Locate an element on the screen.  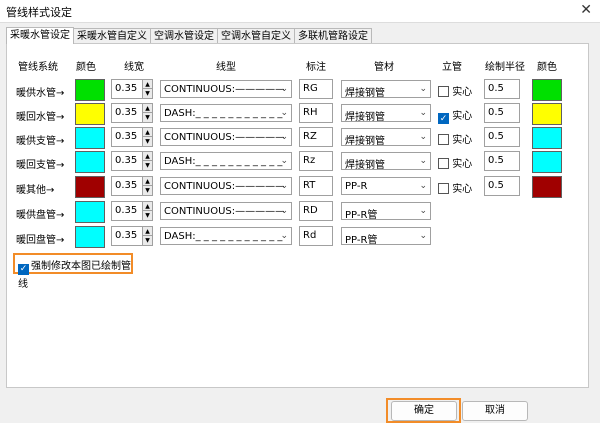
force-redraw-checkbox: ✓ 强制修改本图已绘制管线 is located at coordinates (73, 271).